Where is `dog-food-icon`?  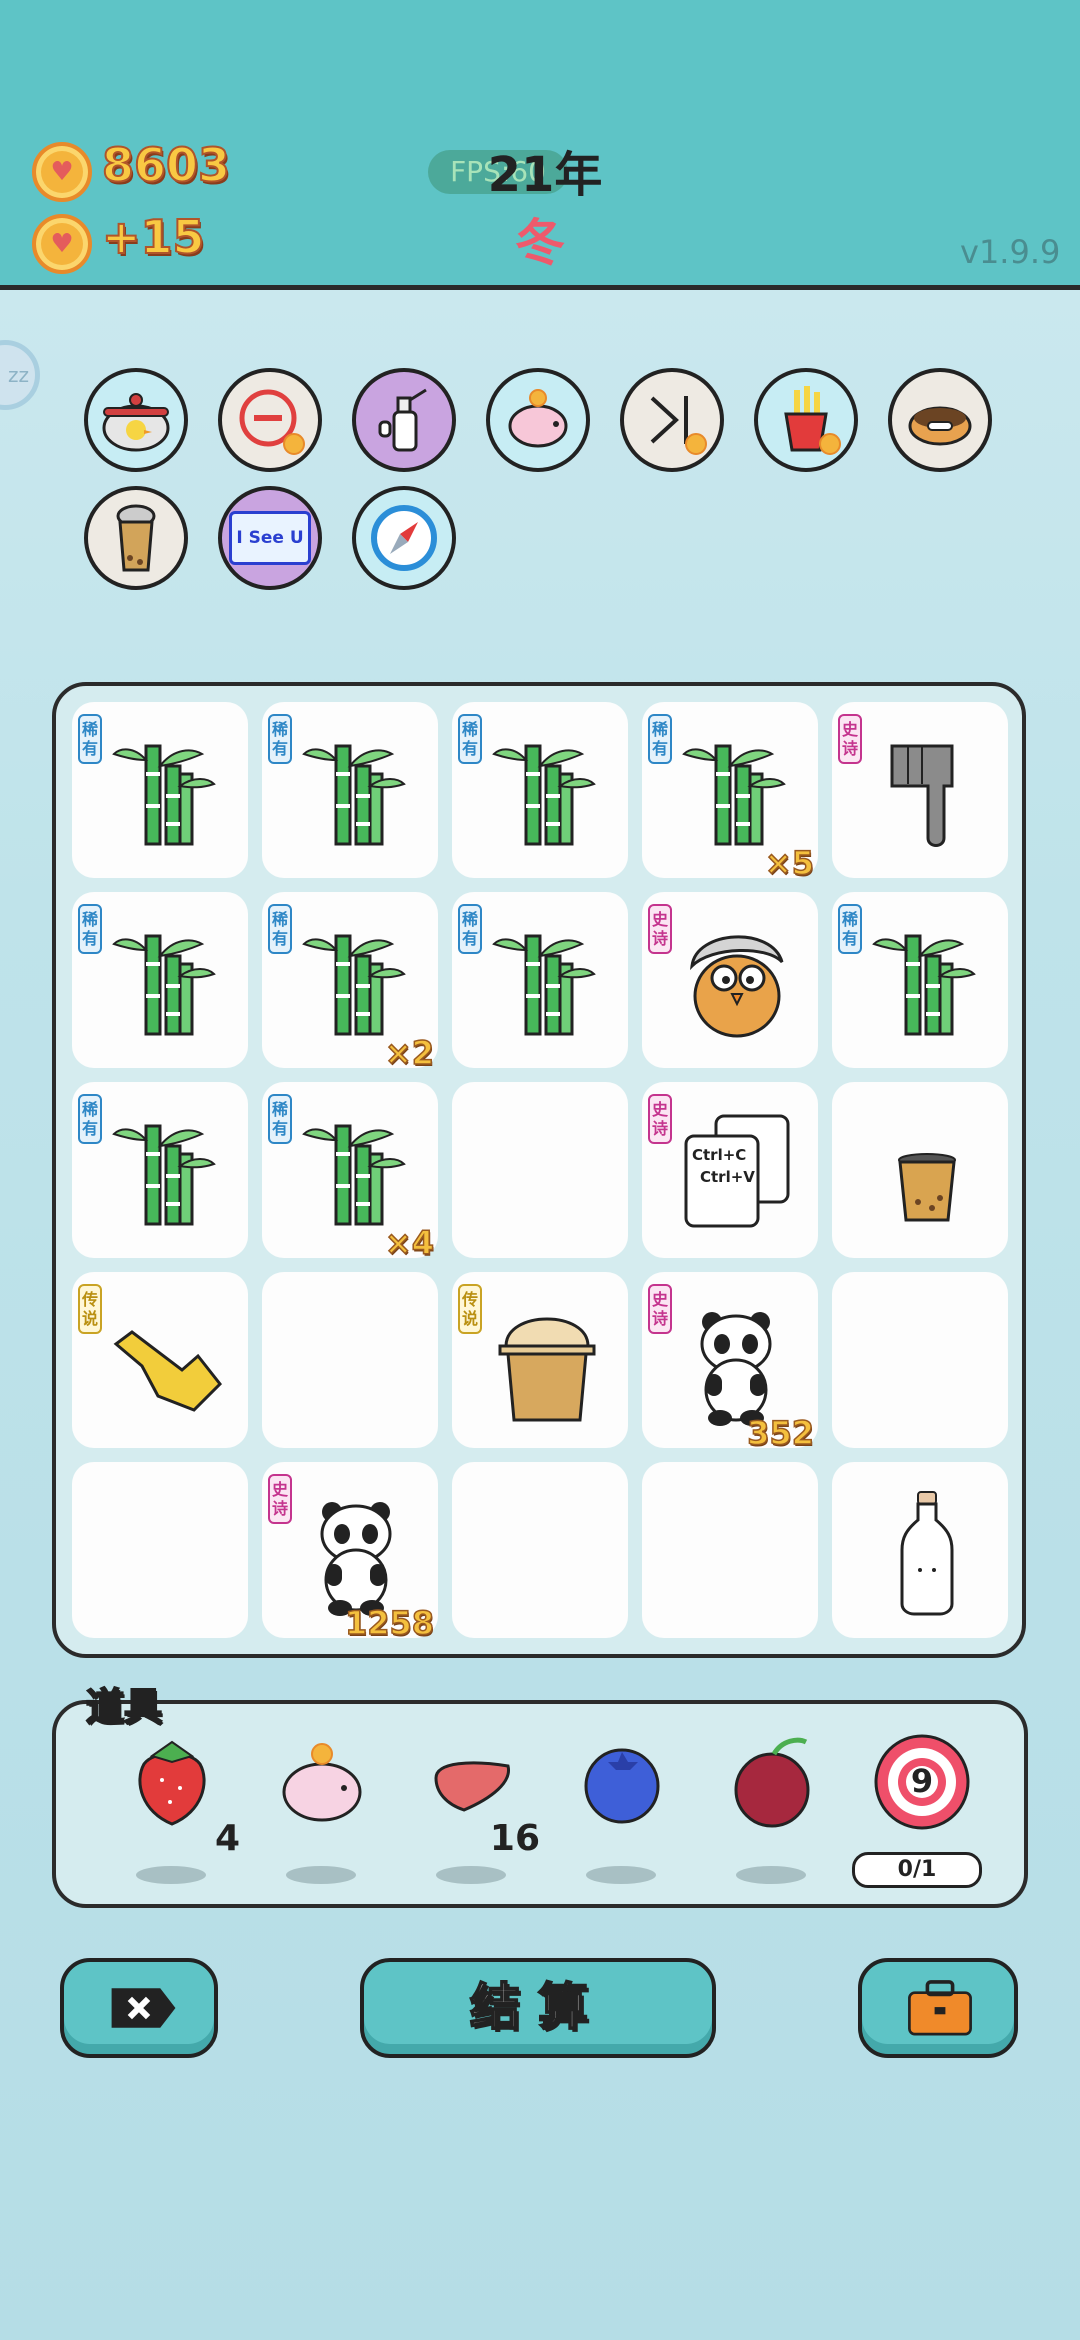
dog-food-icon is located at coordinates (940, 420).